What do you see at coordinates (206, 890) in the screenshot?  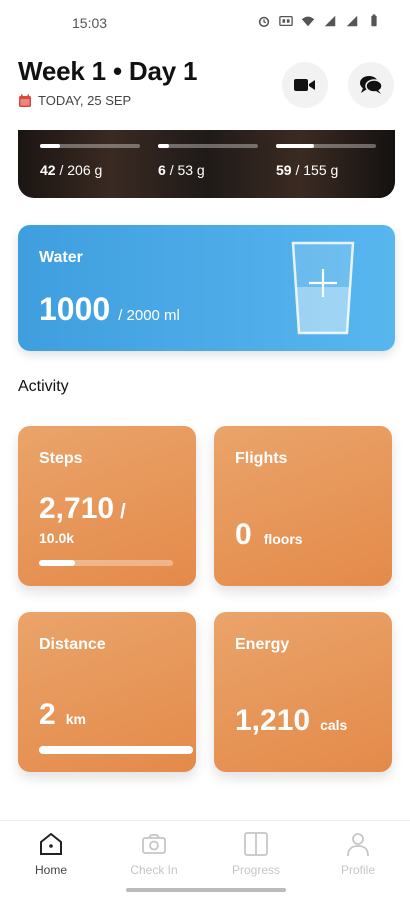 I see `home-indicator` at bounding box center [206, 890].